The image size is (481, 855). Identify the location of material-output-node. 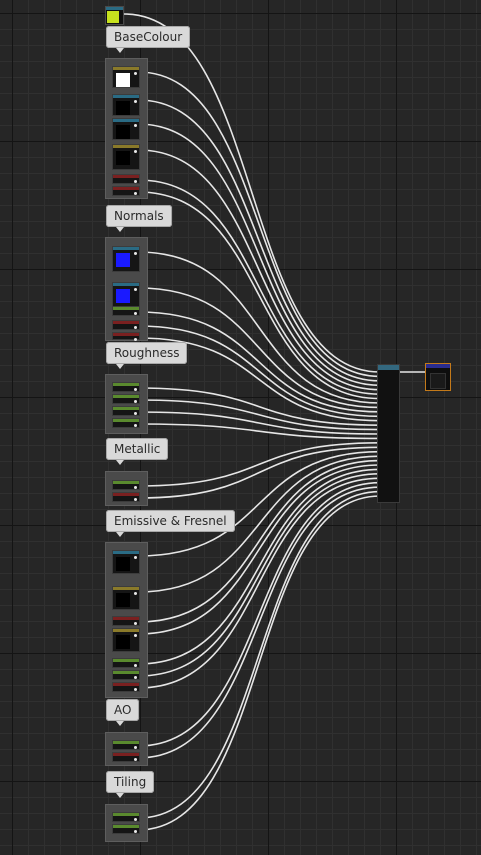
(438, 377).